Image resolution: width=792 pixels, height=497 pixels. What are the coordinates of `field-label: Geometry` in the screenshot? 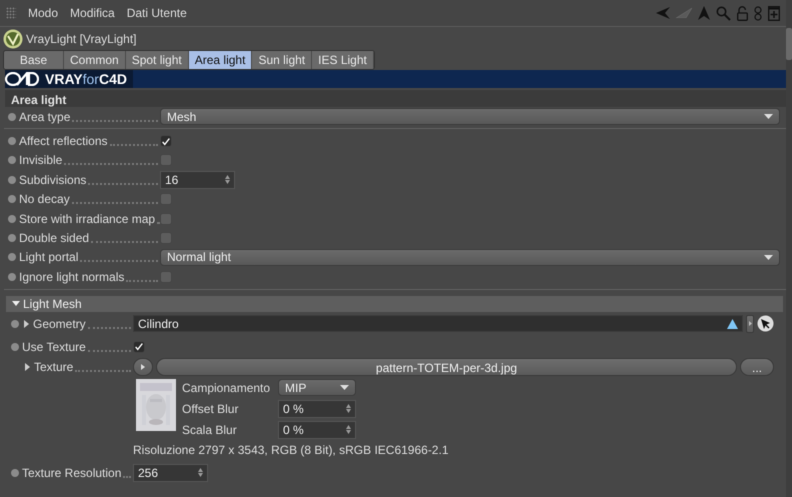 It's located at (59, 324).